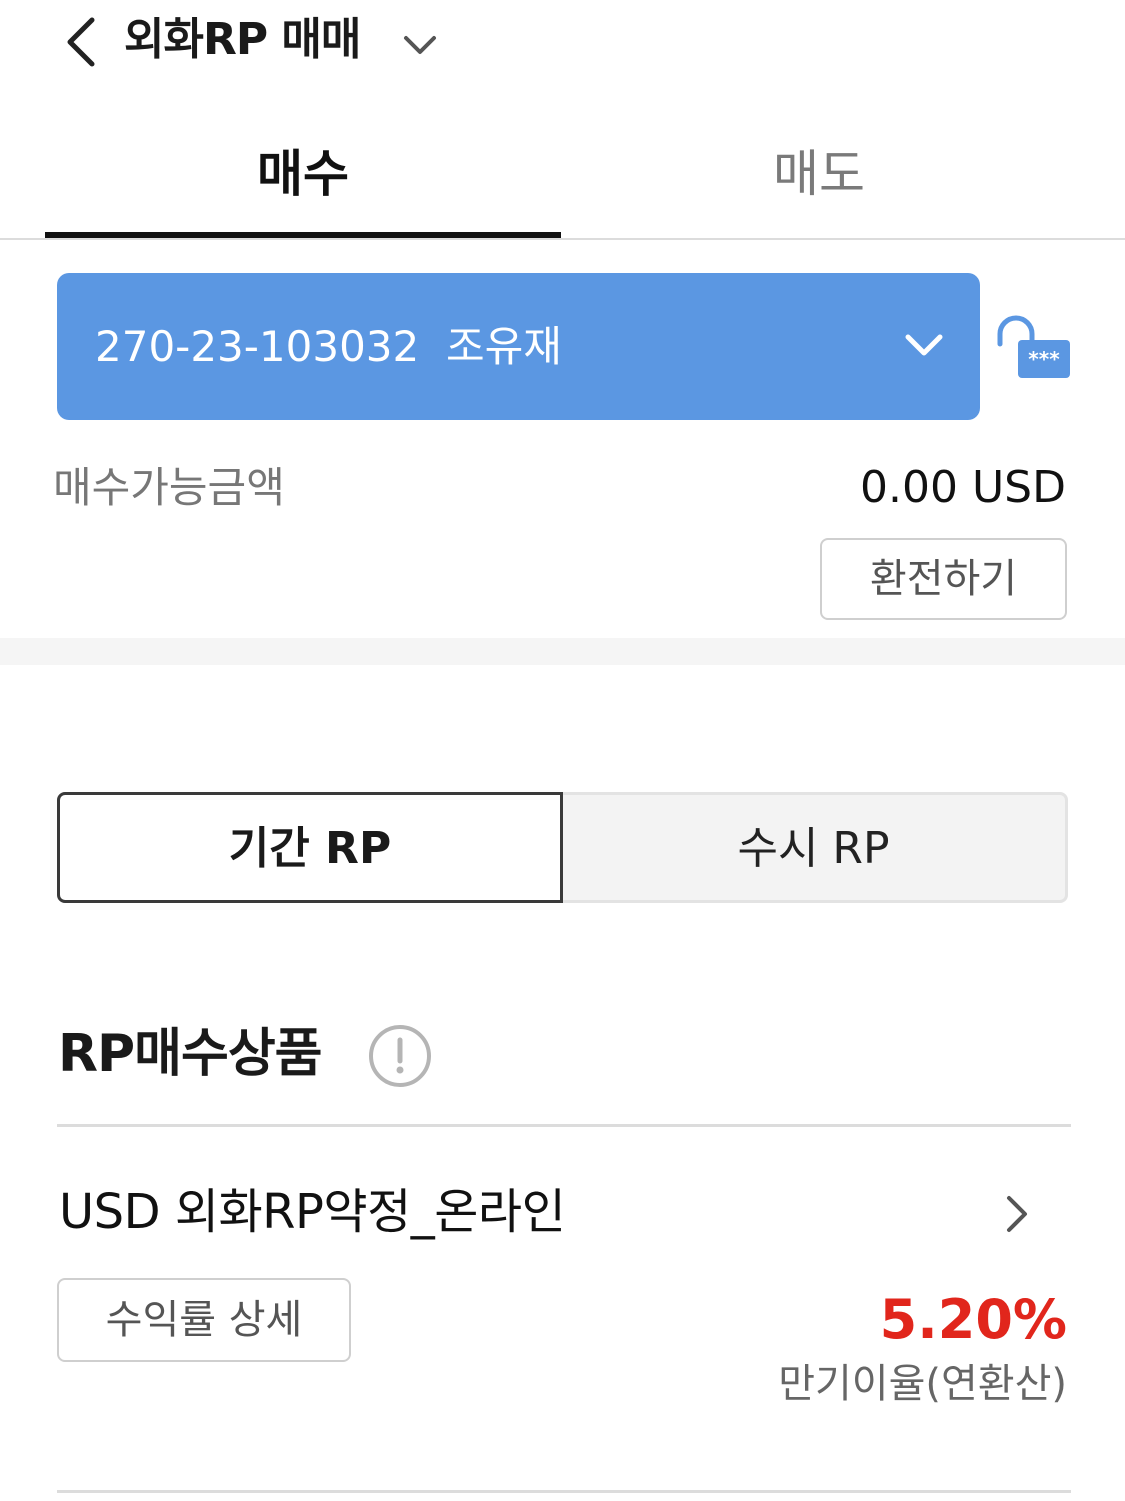  I want to click on rp-type-segment: 기간 RP 수시 RP, so click(562, 847).